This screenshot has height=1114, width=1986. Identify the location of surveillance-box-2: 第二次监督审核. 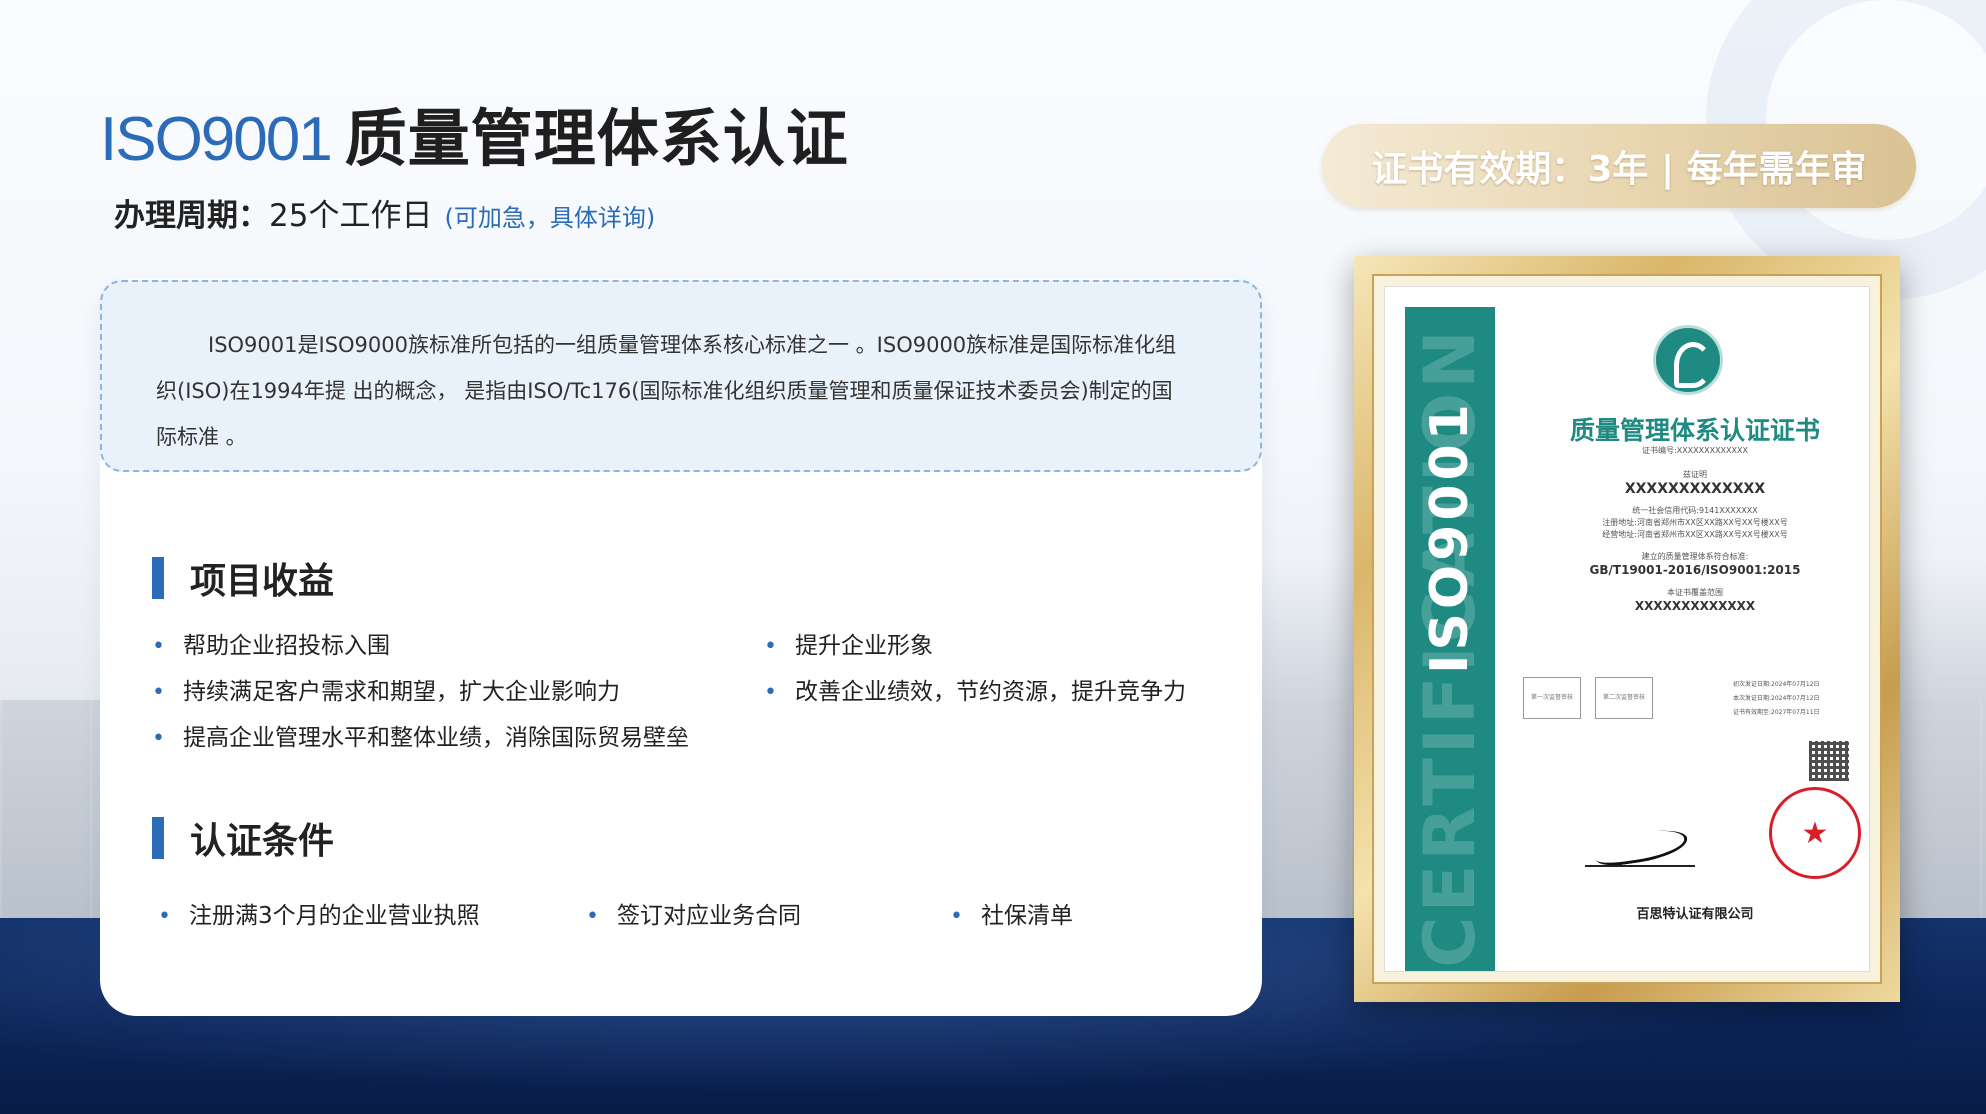
(1624, 698).